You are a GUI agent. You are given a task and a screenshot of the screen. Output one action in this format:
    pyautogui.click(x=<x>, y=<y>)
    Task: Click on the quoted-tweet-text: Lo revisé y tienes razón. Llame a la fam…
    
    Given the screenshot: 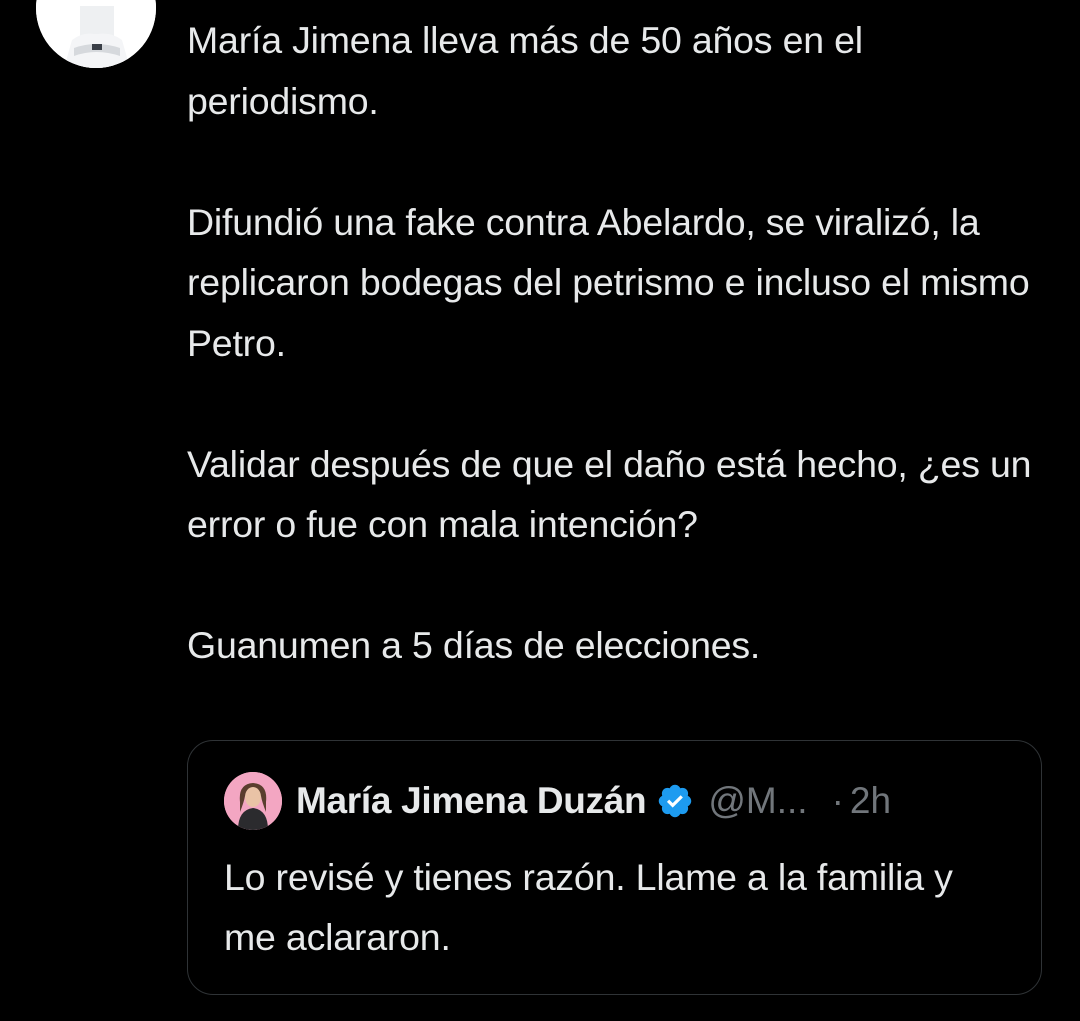 What is the action you would take?
    pyautogui.click(x=588, y=907)
    